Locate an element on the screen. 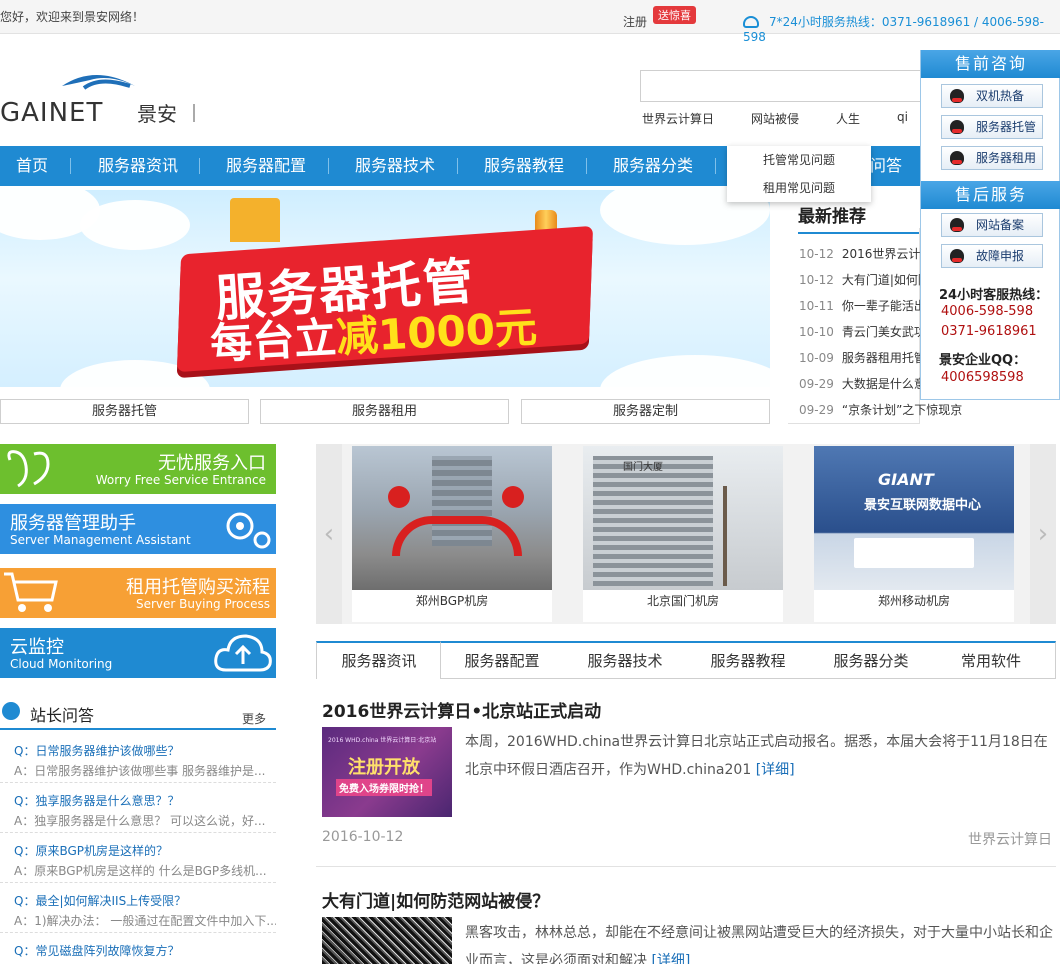  qq-button-filing: 网站备案 is located at coordinates (992, 225).